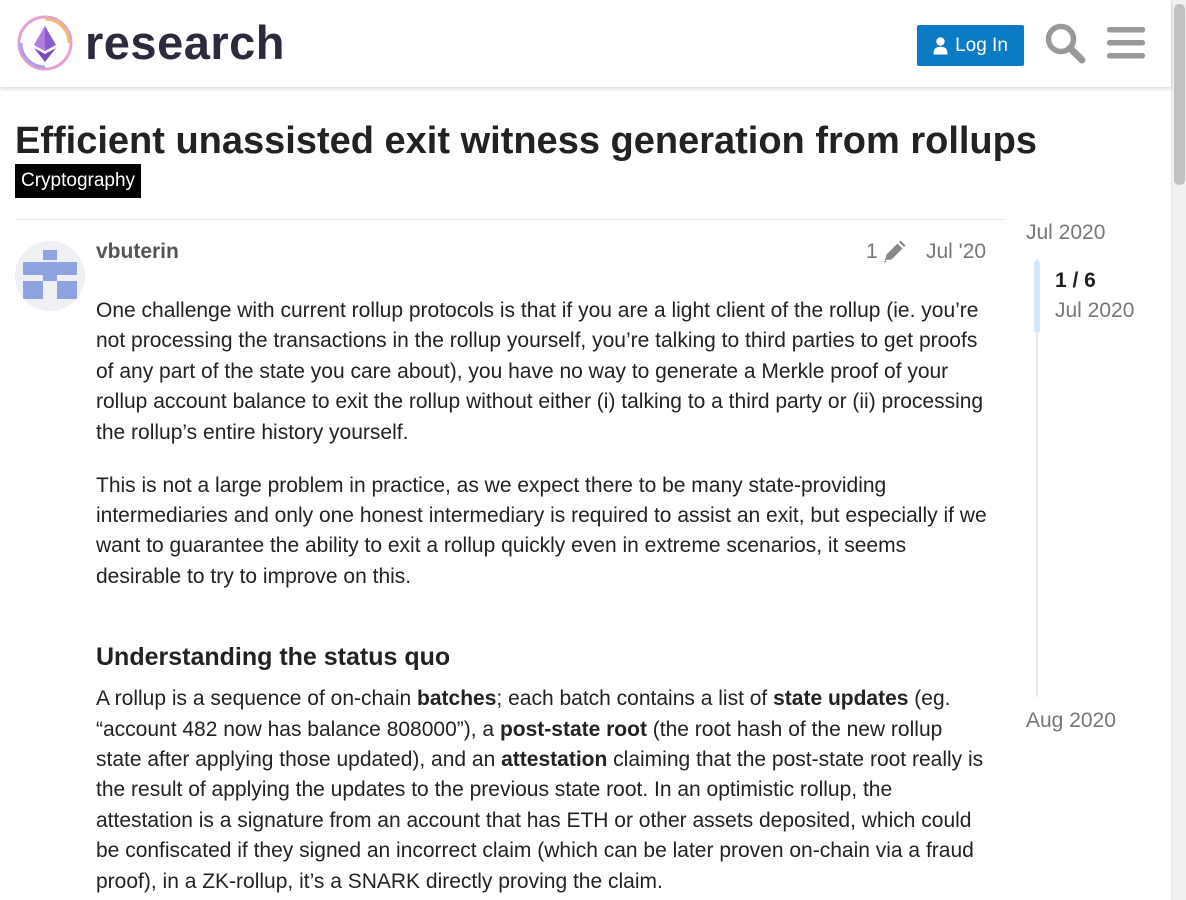  I want to click on login-button: Log In, so click(970, 45).